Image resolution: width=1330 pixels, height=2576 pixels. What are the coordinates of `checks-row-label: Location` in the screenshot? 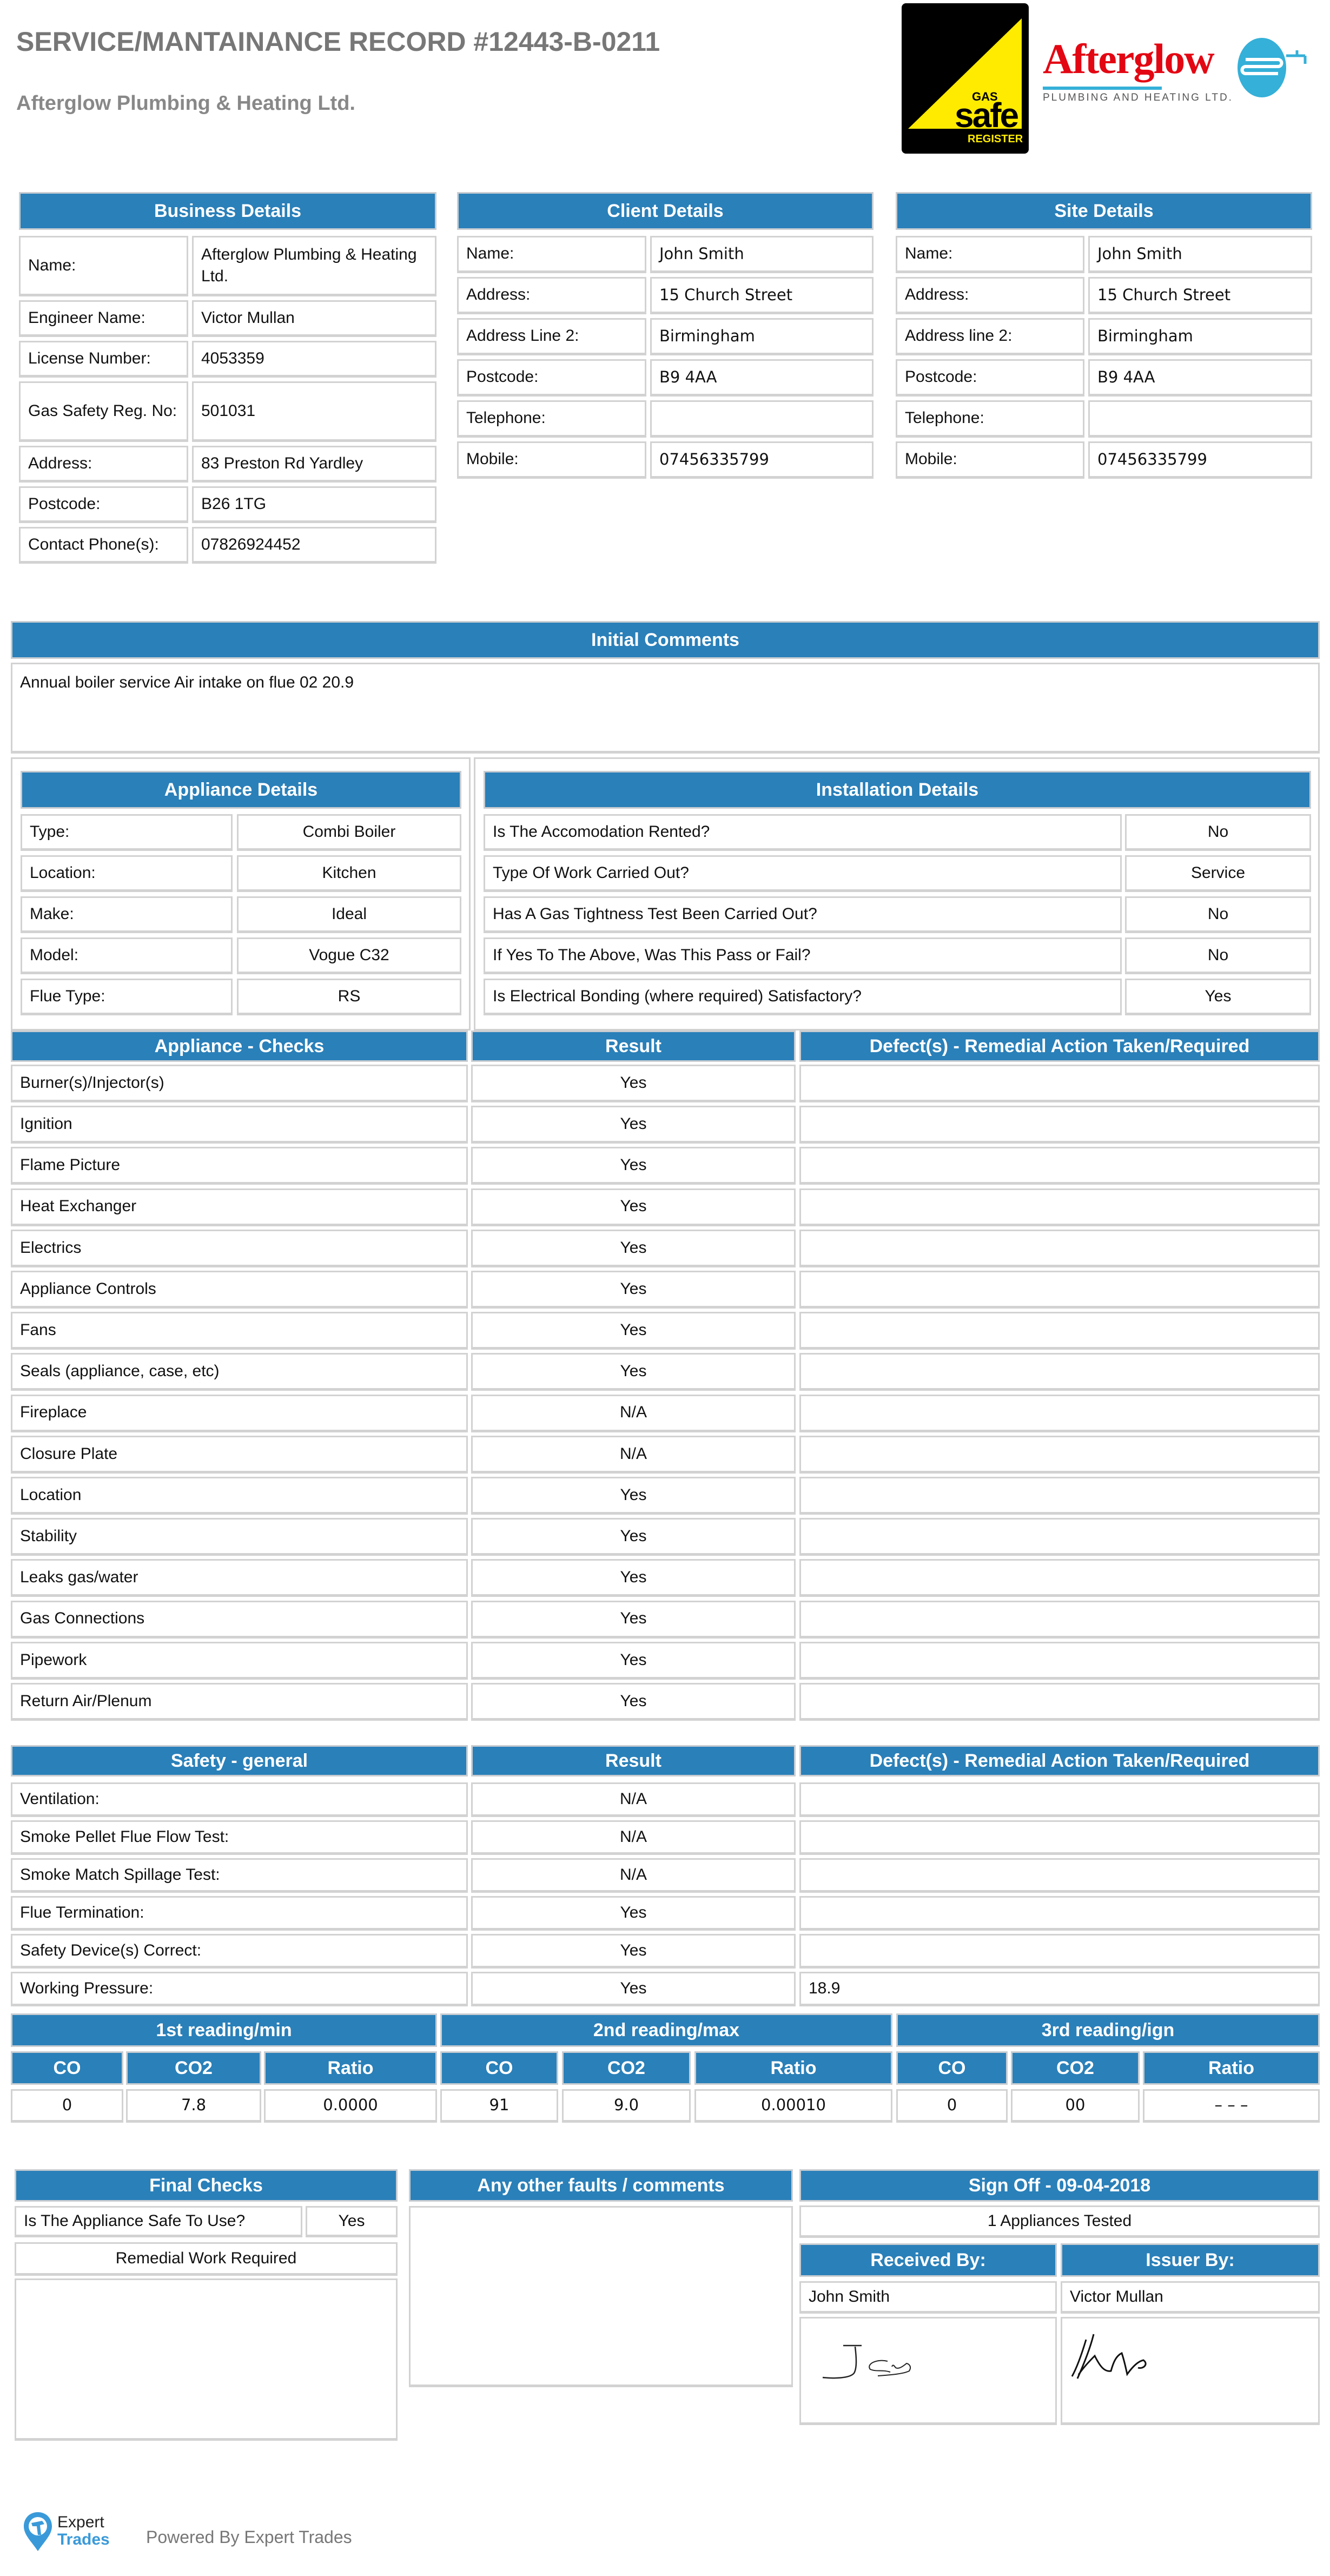 It's located at (239, 1496).